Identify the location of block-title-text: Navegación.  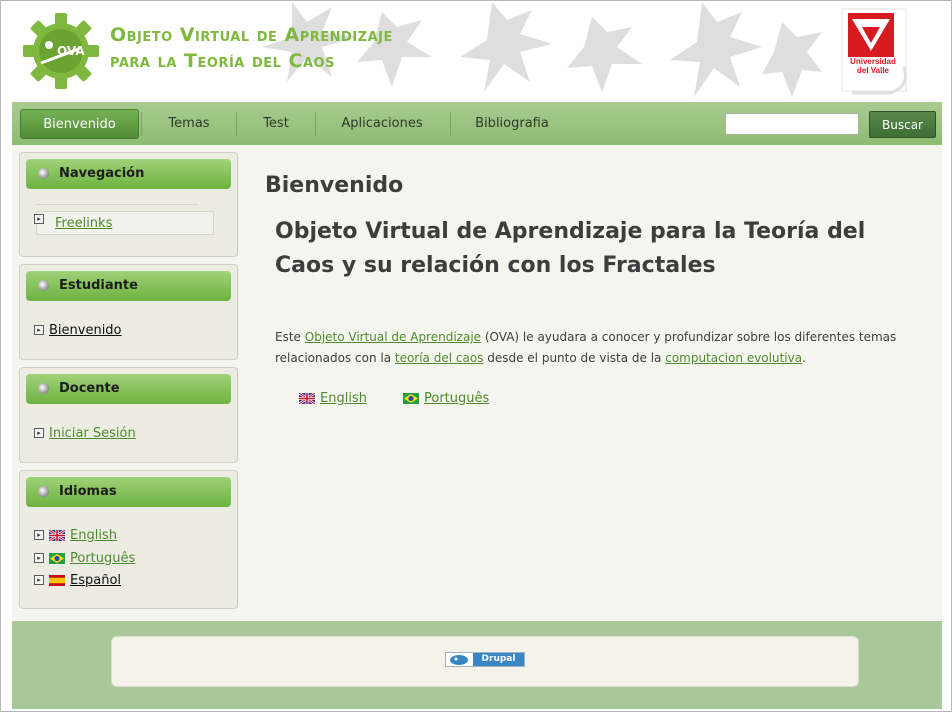
(102, 173).